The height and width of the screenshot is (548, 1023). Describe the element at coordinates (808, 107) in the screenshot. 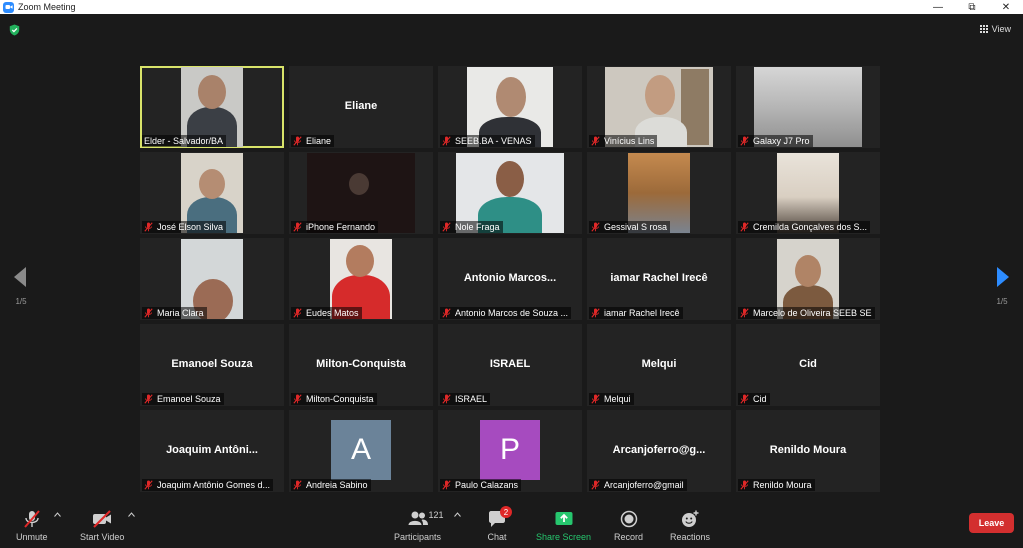

I see `participant-tile-galaxy-j7: Galaxy J7 Pro` at that location.